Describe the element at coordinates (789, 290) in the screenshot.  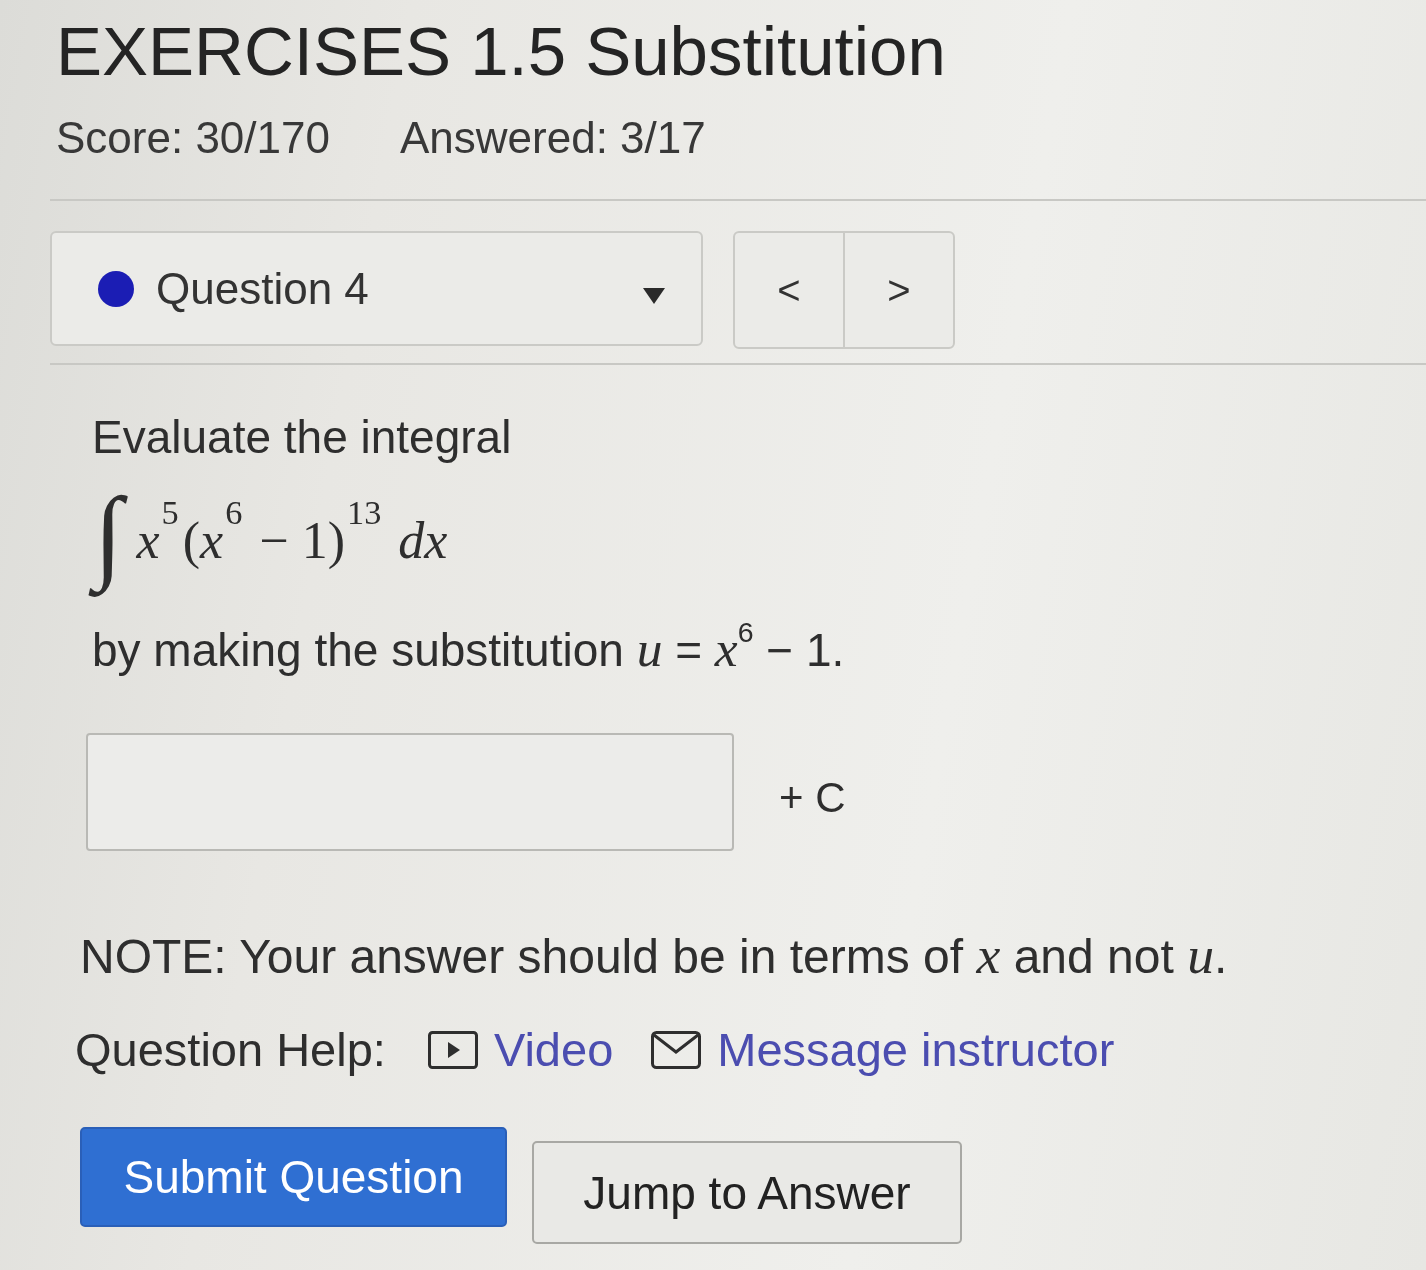
I see `previous-button: <` at that location.